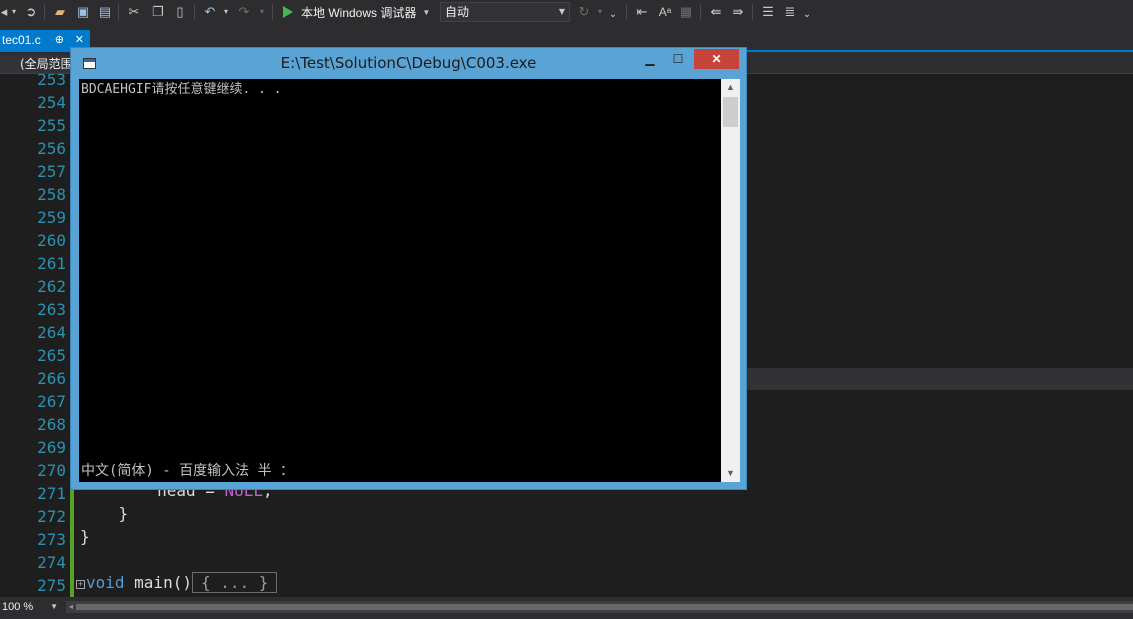 Image resolution: width=1133 pixels, height=619 pixels. Describe the element at coordinates (226, 12) in the screenshot. I see `undo-dropdown-icon: ▾` at that location.